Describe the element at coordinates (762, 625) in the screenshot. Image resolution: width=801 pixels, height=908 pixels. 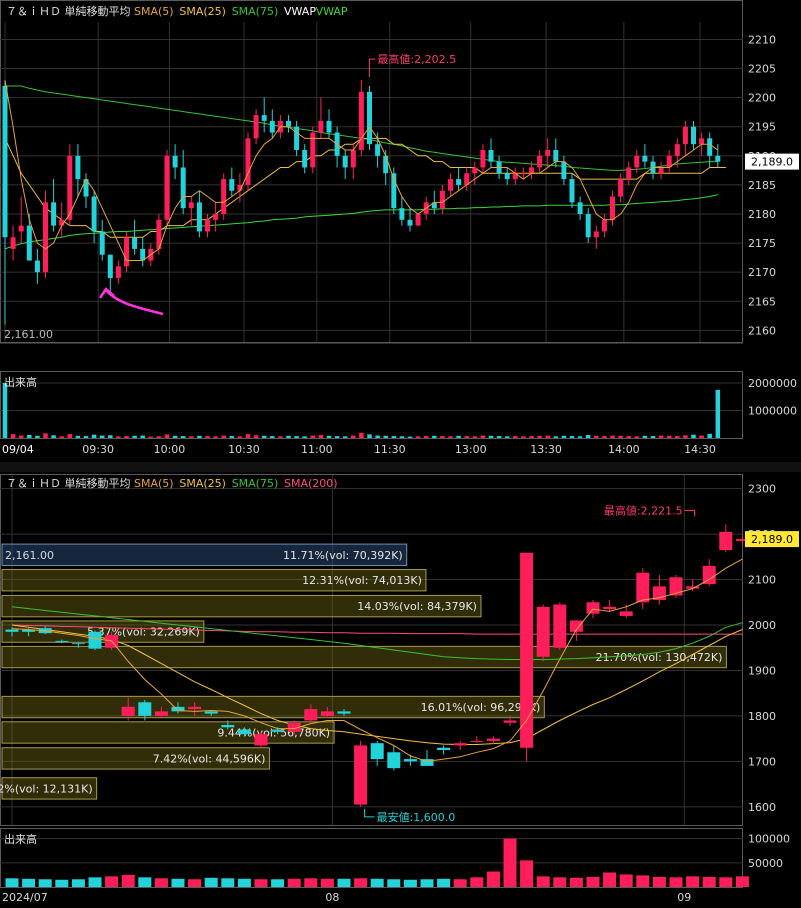
I see `daily-y-tick-label: 2000` at that location.